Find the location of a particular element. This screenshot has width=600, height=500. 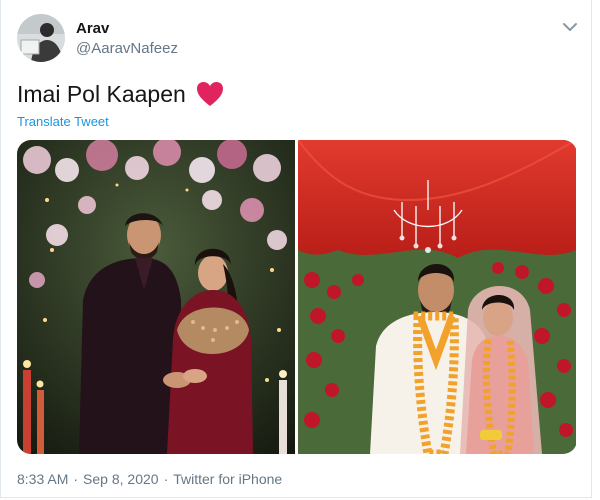

display-name: Arav is located at coordinates (92, 28).